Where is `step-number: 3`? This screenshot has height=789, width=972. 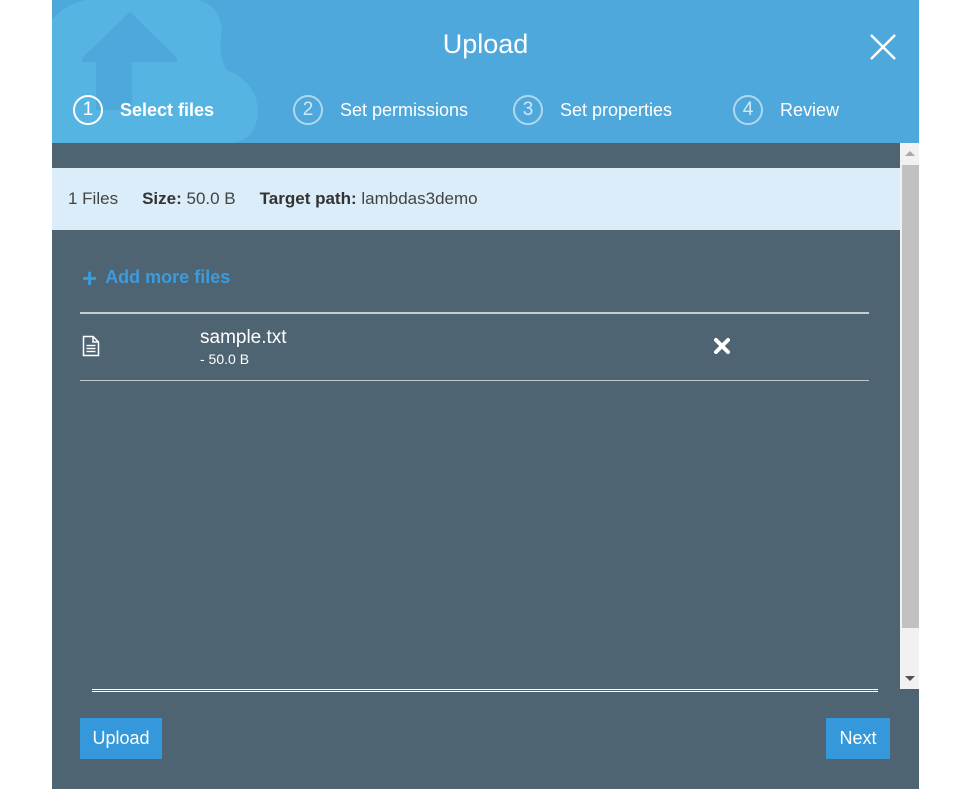
step-number: 3 is located at coordinates (528, 110).